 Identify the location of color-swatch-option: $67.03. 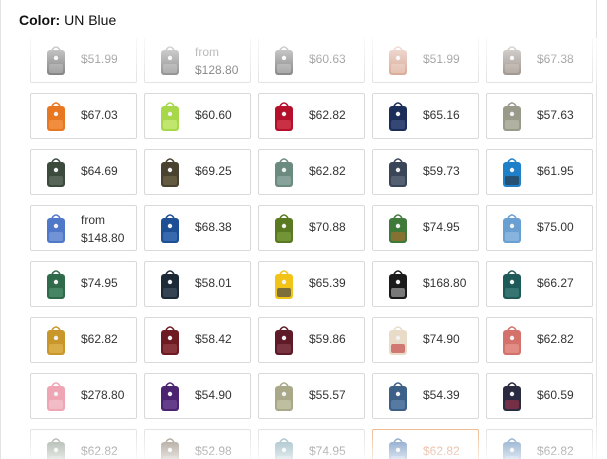
(83, 116).